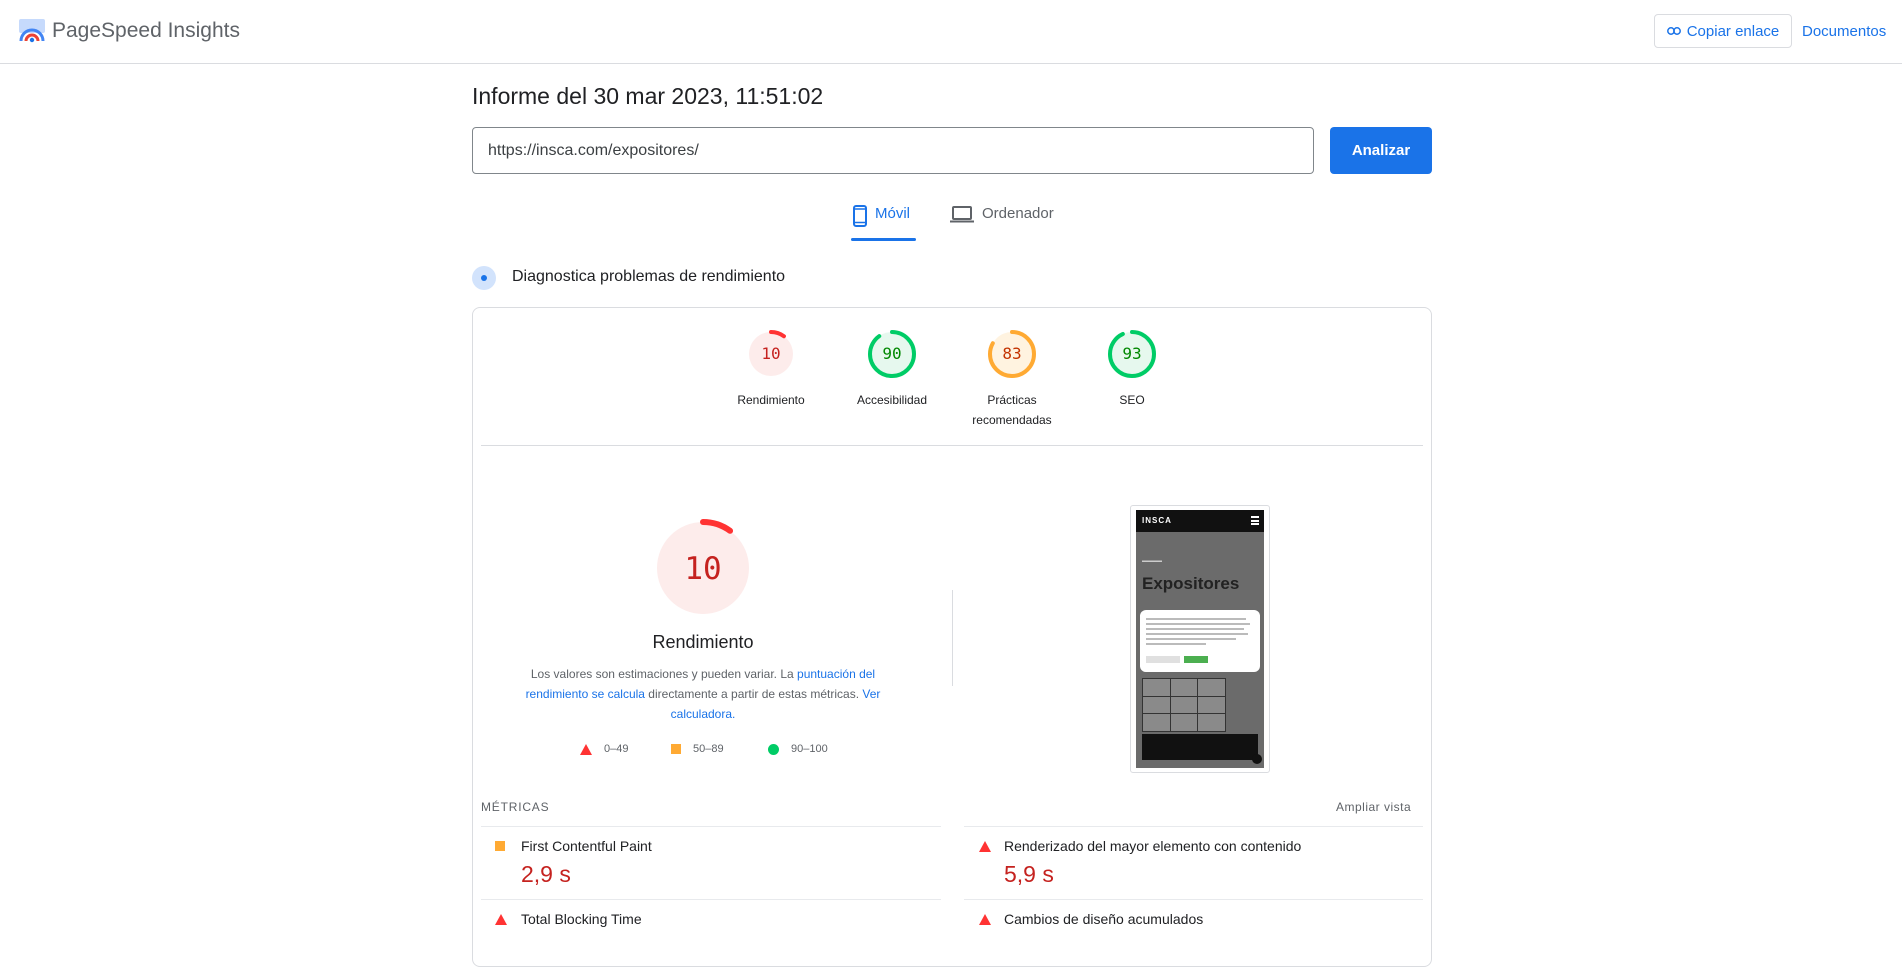  Describe the element at coordinates (484, 278) in the screenshot. I see `diagnostics-icon` at that location.